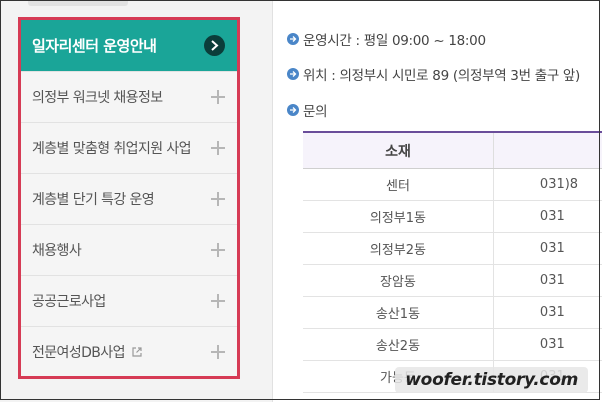 The height and width of the screenshot is (402, 602). I want to click on table-cell: 031)8, so click(547, 184).